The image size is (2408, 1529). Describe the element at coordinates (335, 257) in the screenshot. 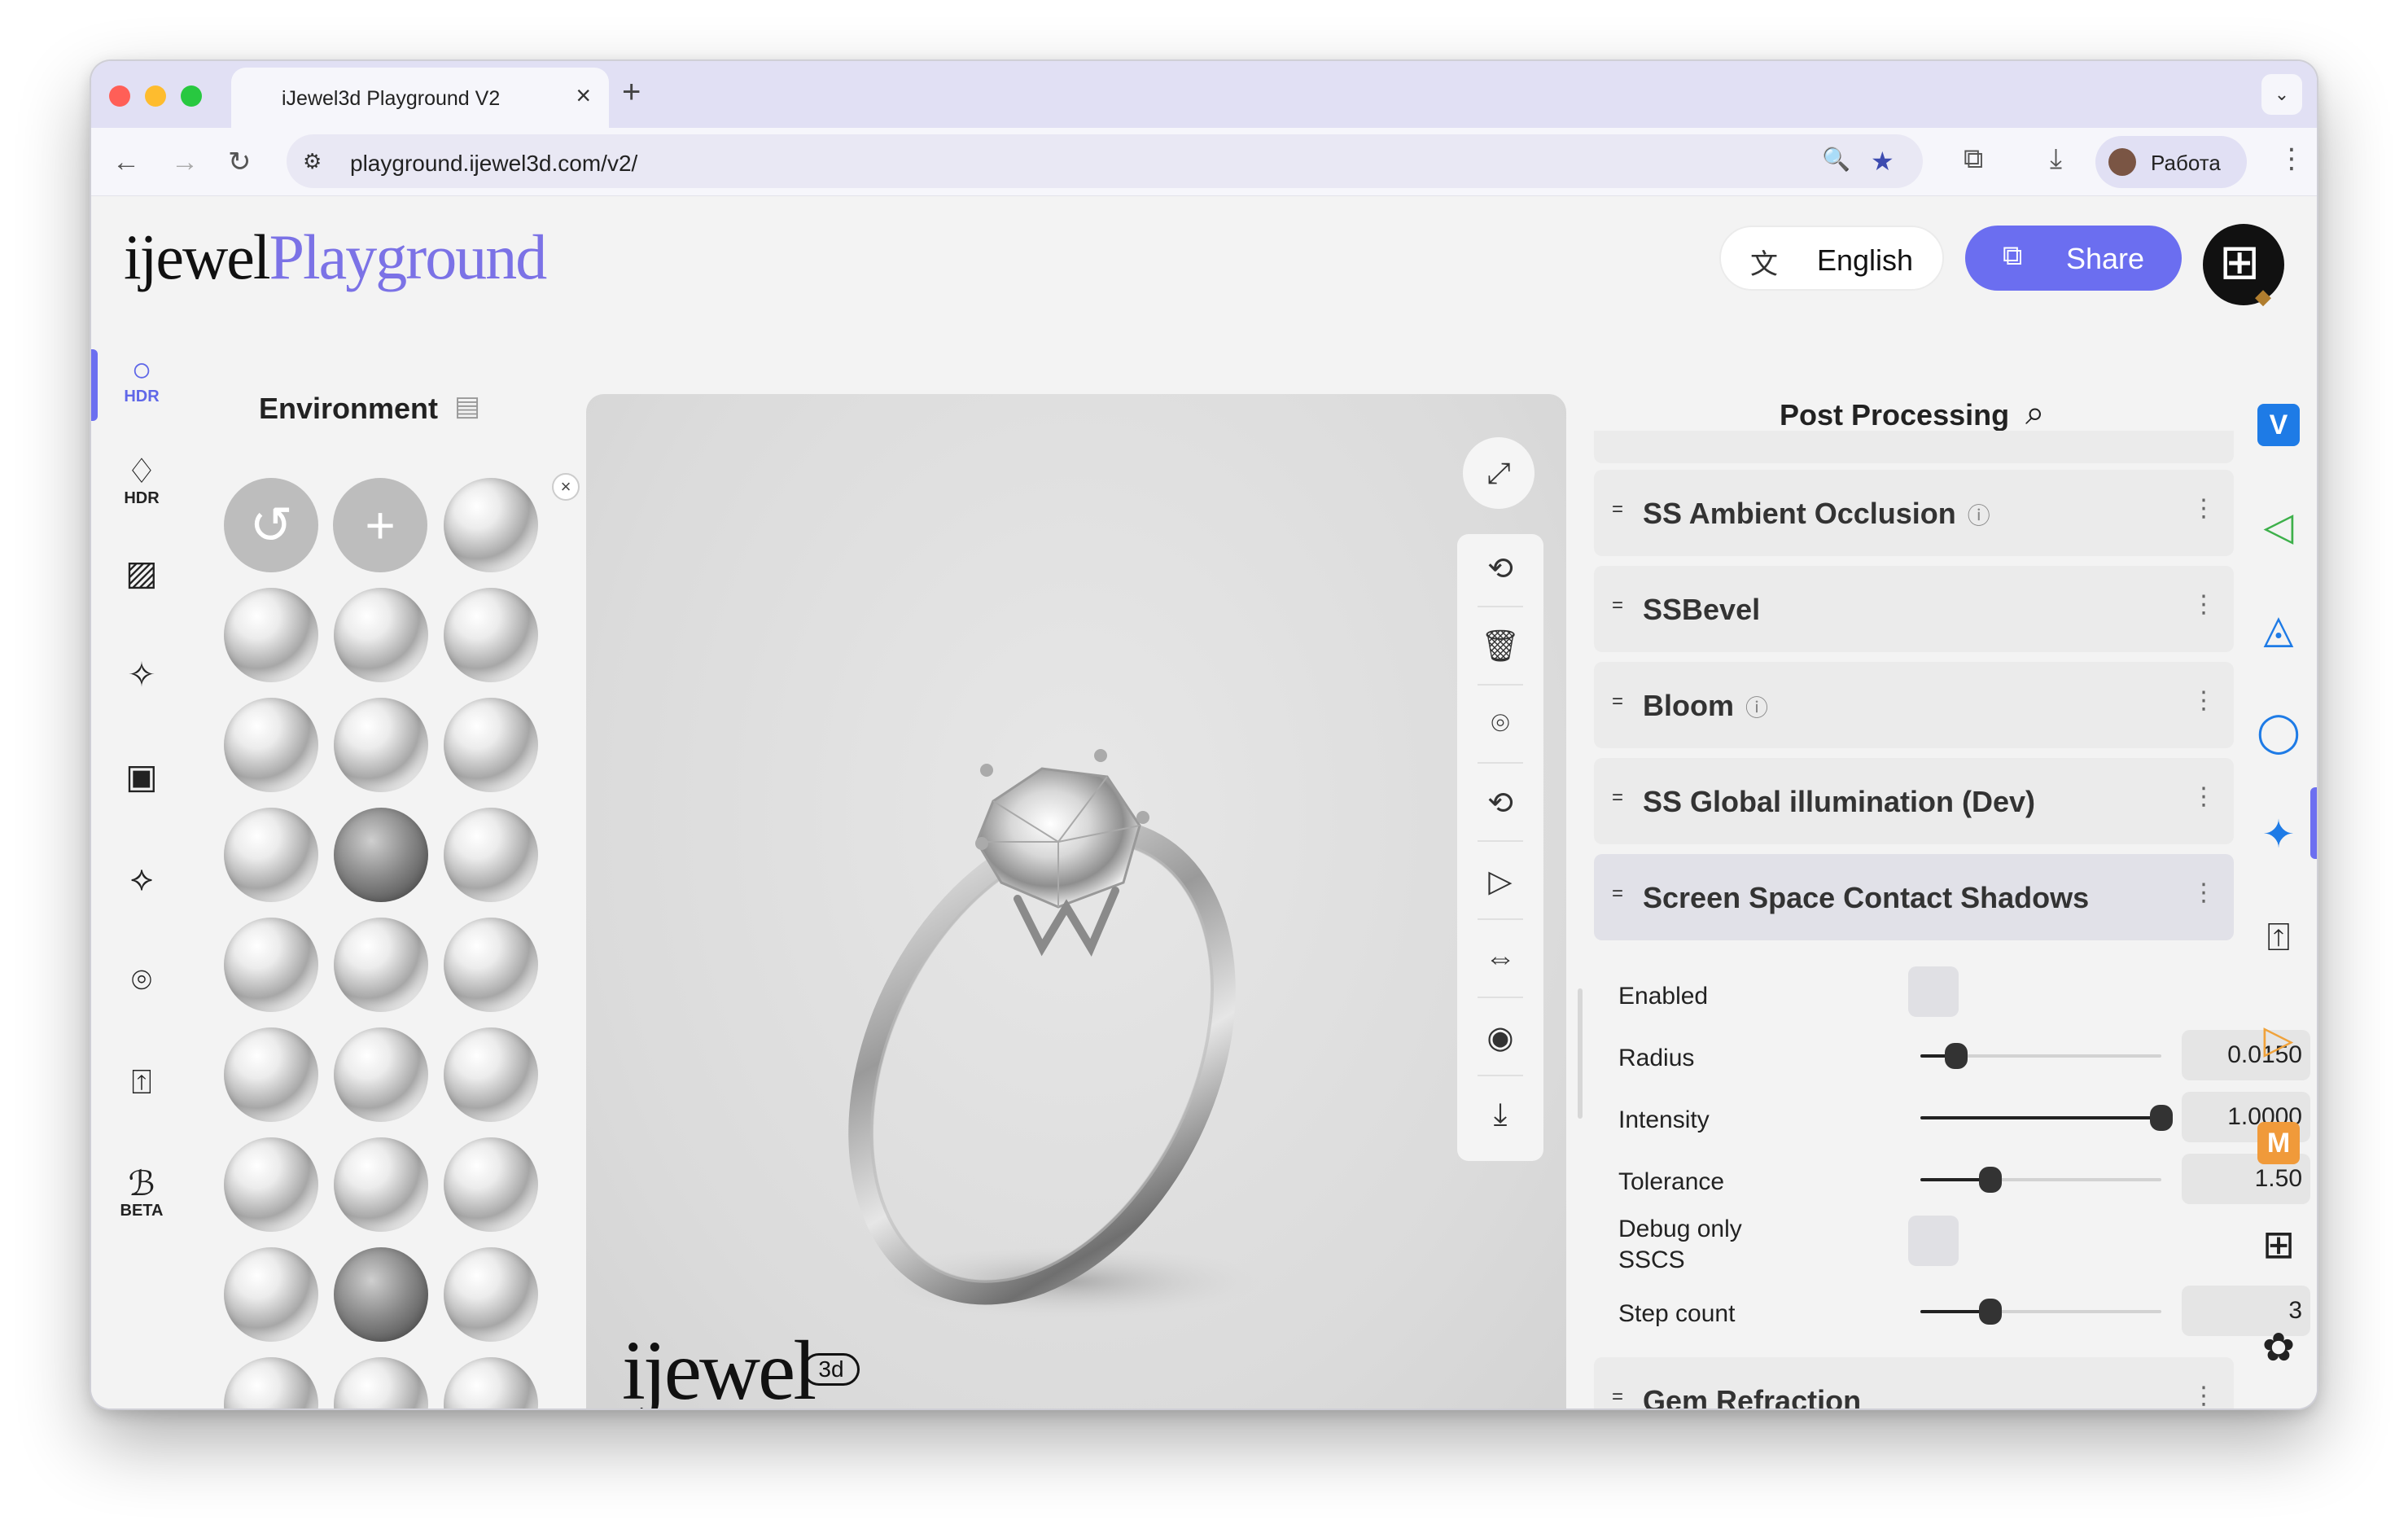

I see `app-logo: ijewelPlayground` at that location.